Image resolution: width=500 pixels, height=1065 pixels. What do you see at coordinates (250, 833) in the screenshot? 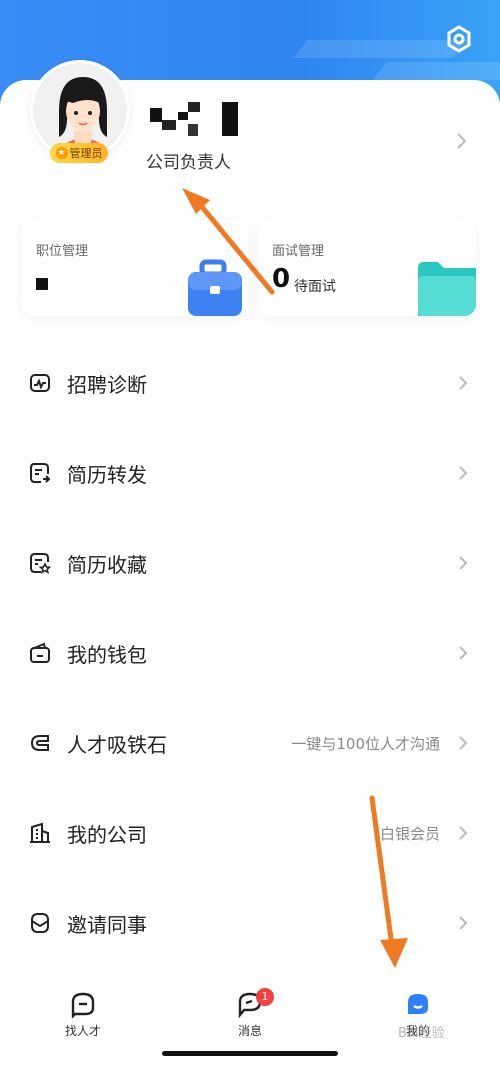
I see `menu-item-my-company: 我的公司 白银会员` at bounding box center [250, 833].